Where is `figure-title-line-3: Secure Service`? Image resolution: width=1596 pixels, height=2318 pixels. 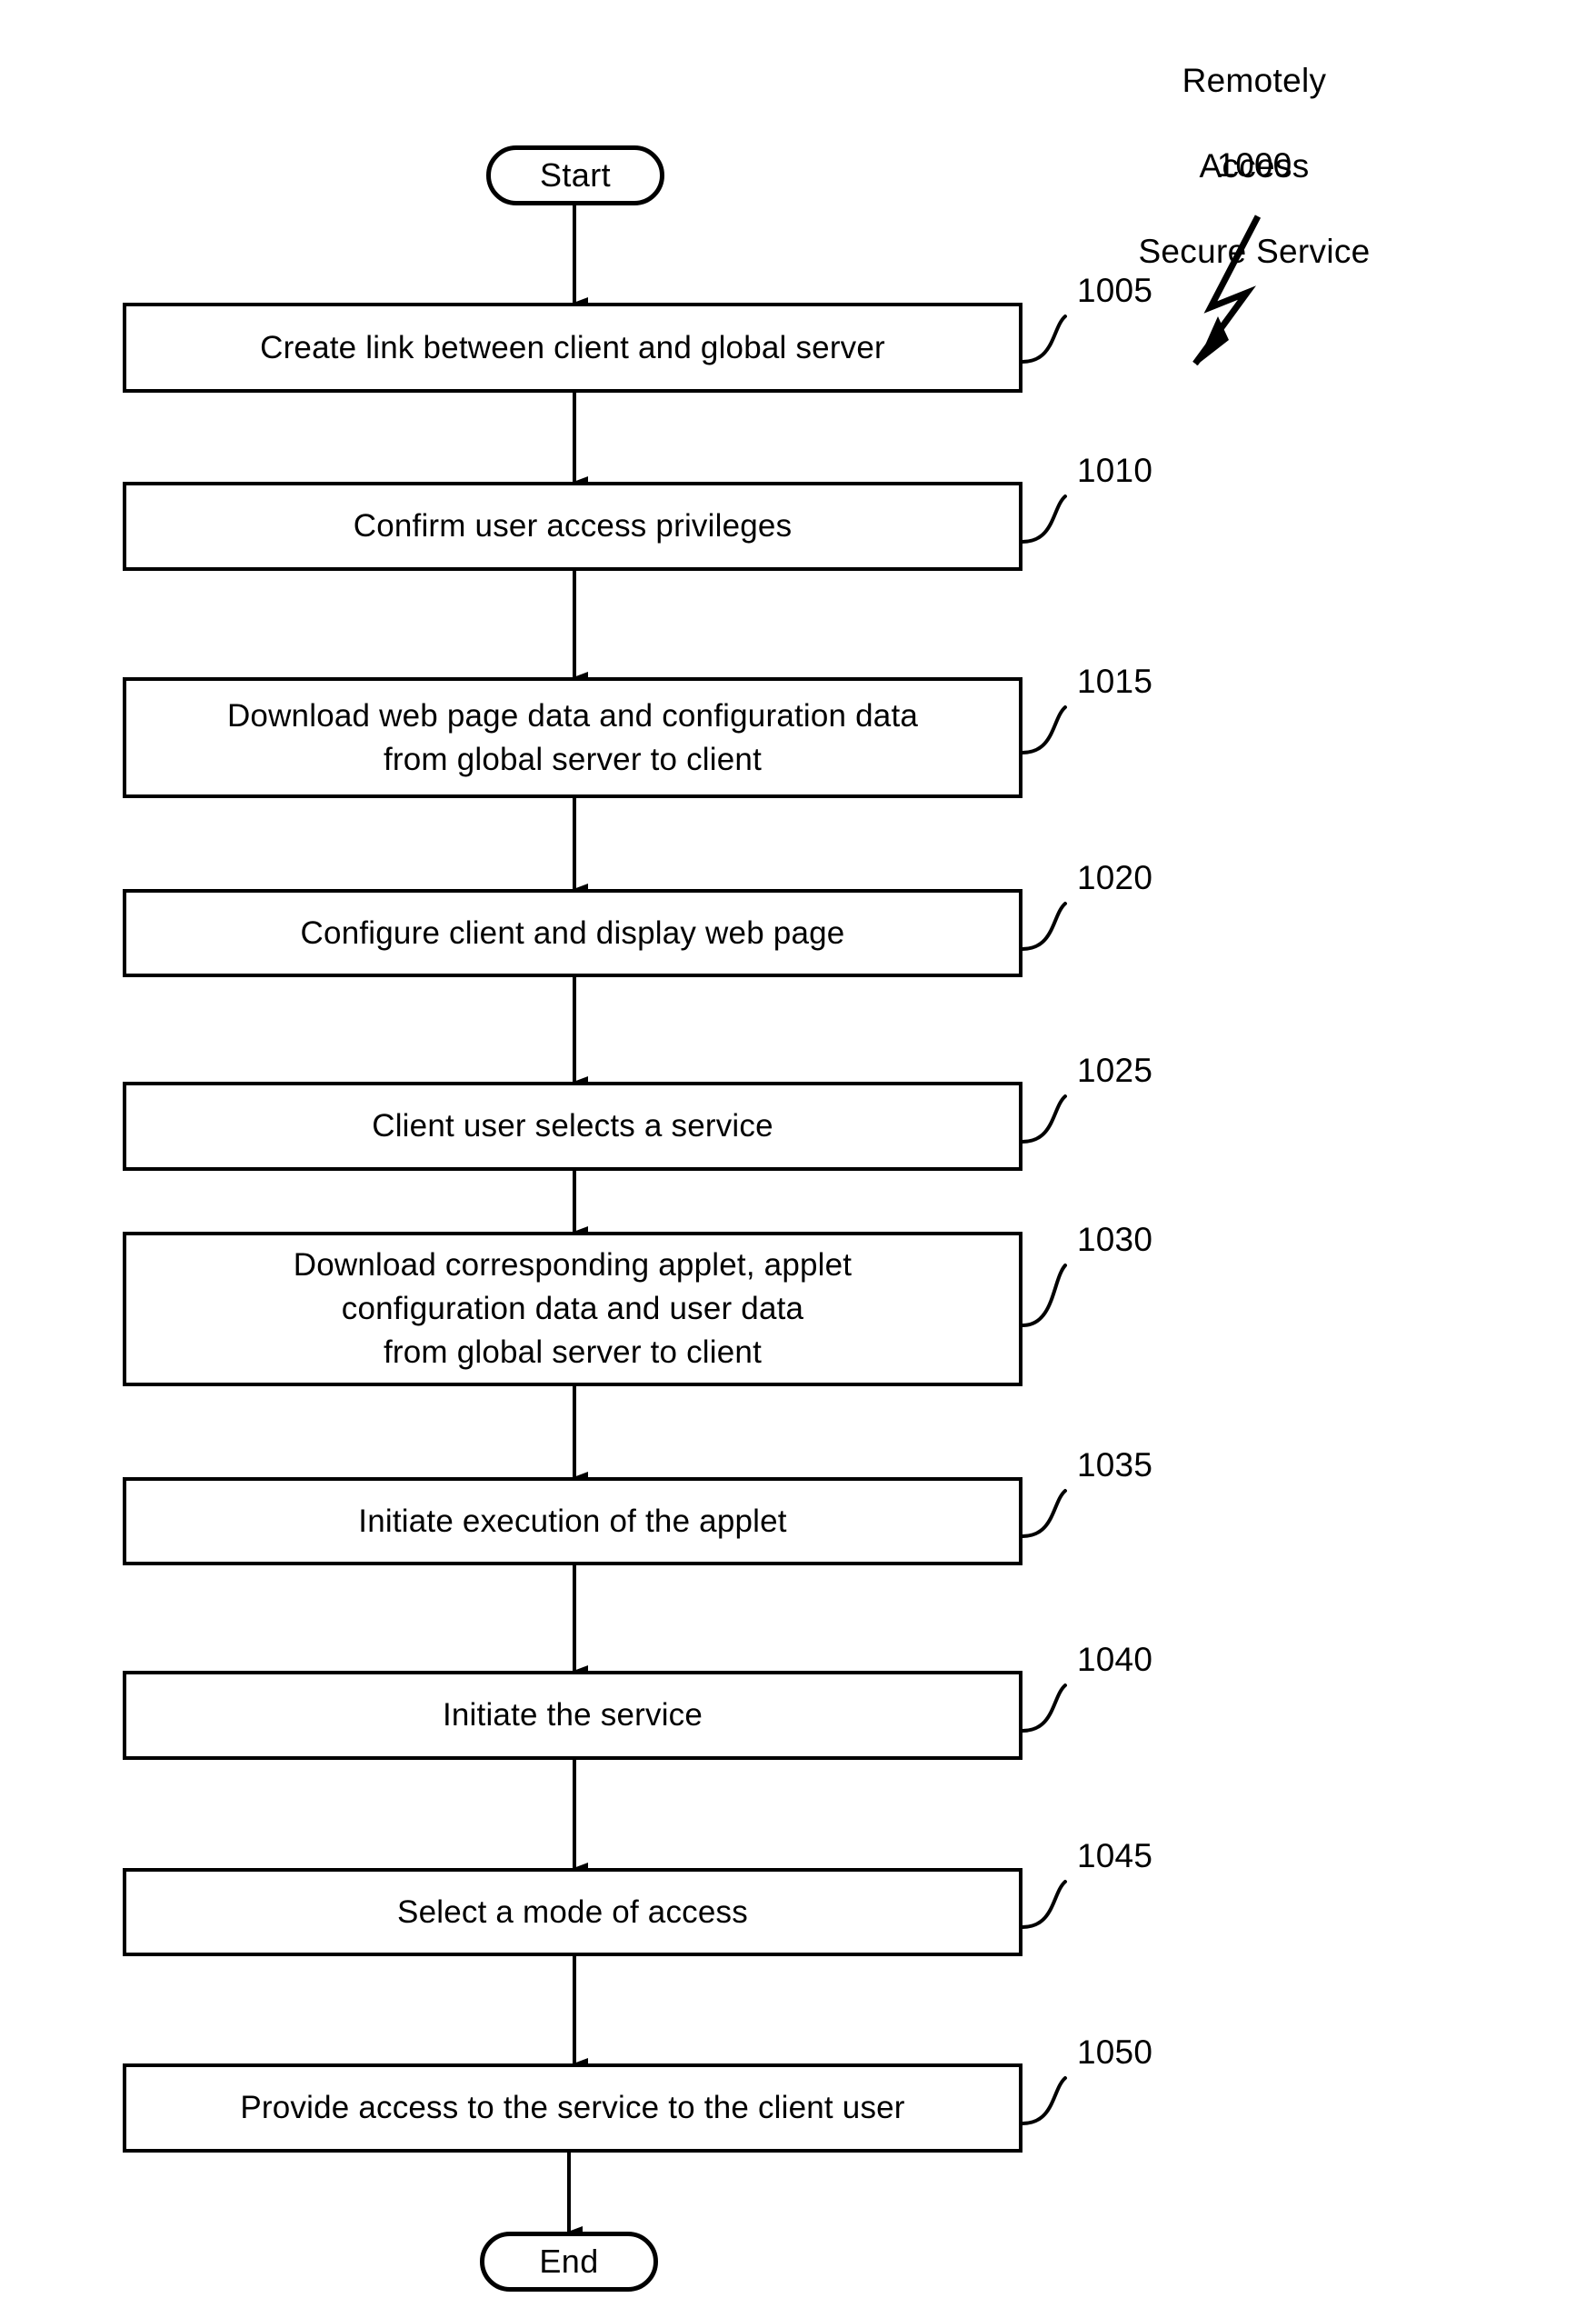 figure-title-line-3: Secure Service is located at coordinates (1254, 252).